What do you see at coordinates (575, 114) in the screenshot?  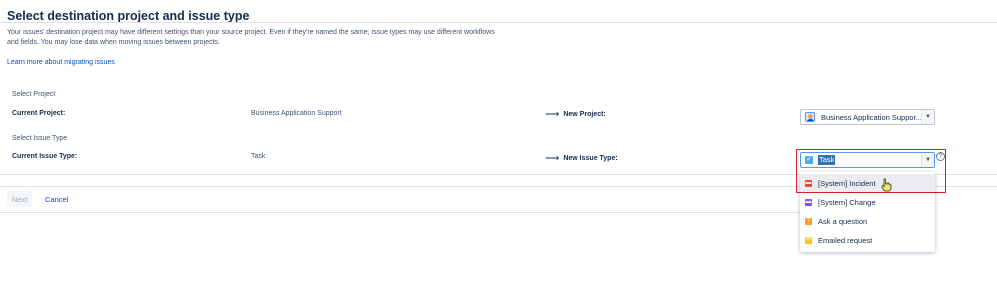 I see `new-project-label: ⟶ New Project:` at bounding box center [575, 114].